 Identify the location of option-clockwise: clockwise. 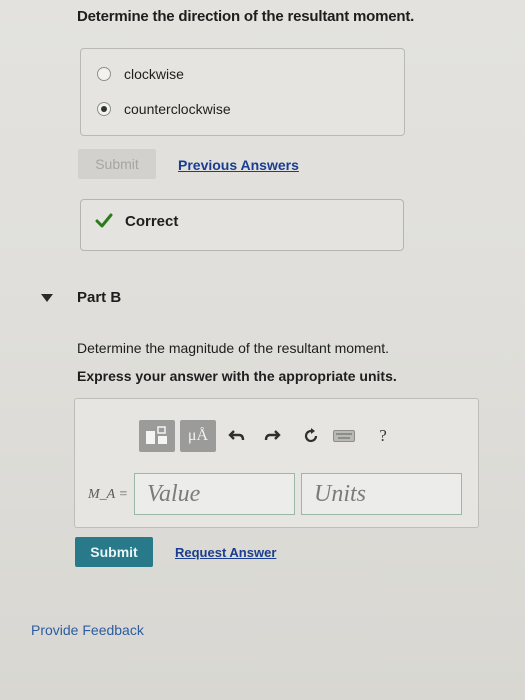
(140, 74).